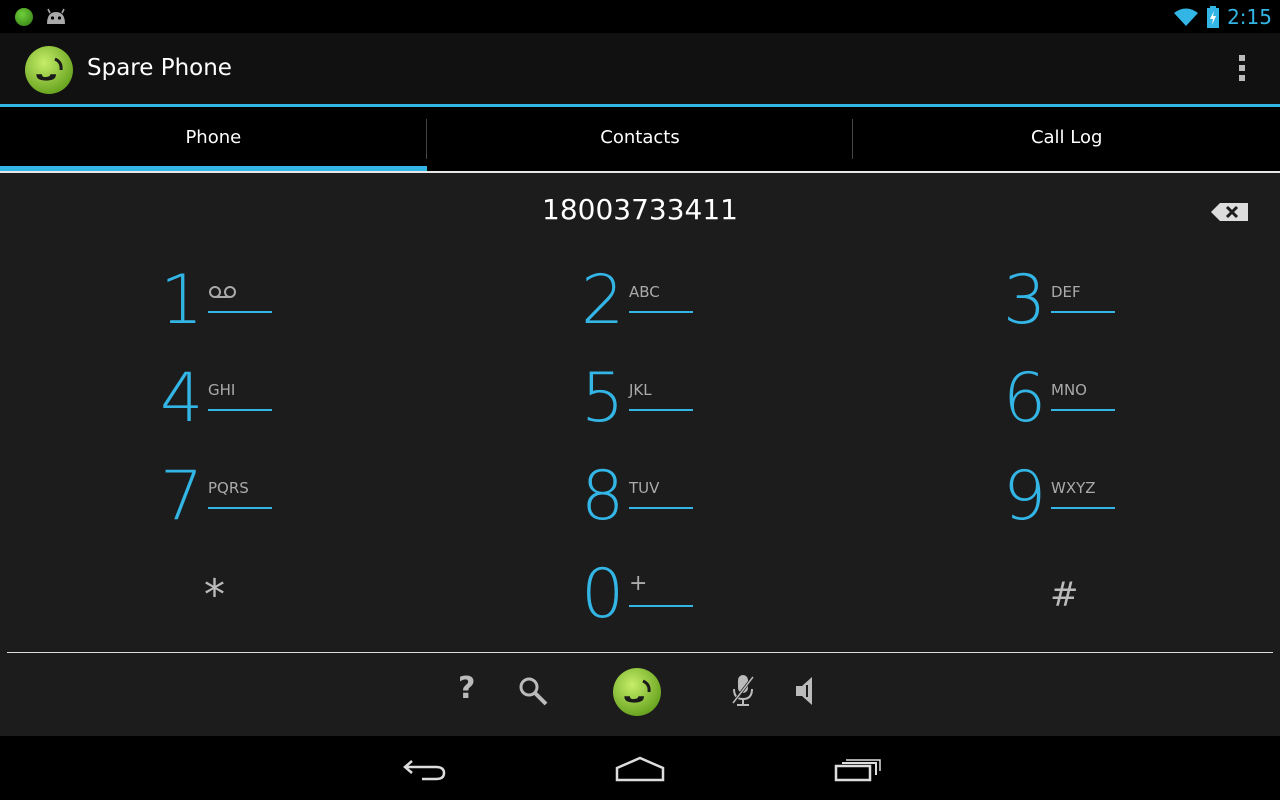  Describe the element at coordinates (228, 488) in the screenshot. I see `key-letters: PQRS` at that location.